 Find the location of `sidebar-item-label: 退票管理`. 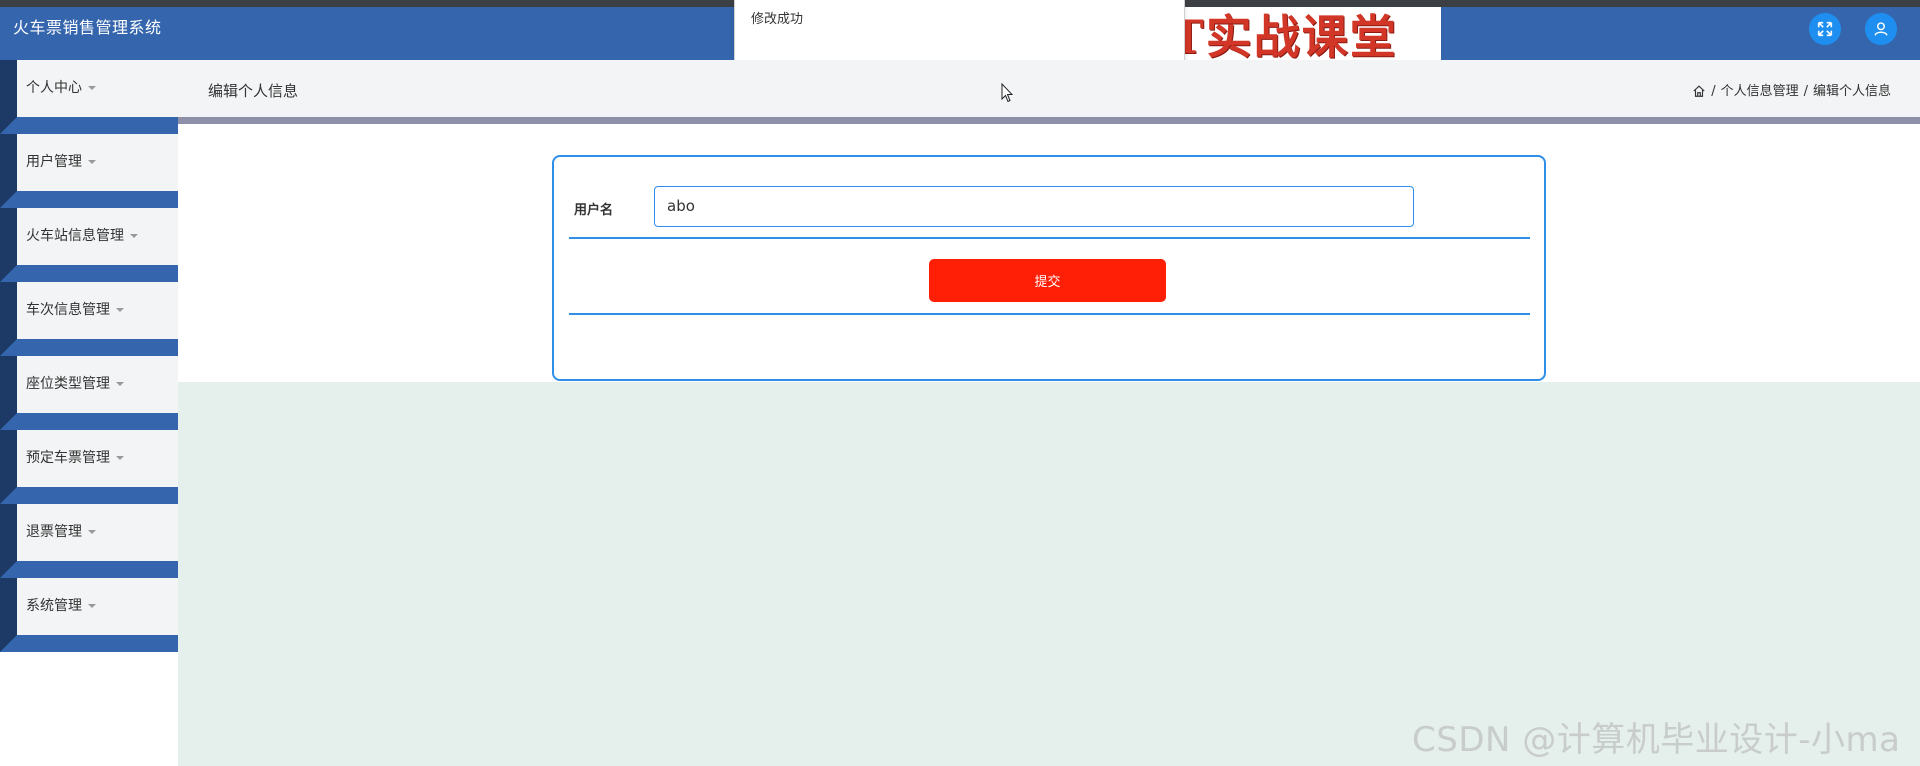

sidebar-item-label: 退票管理 is located at coordinates (54, 532).